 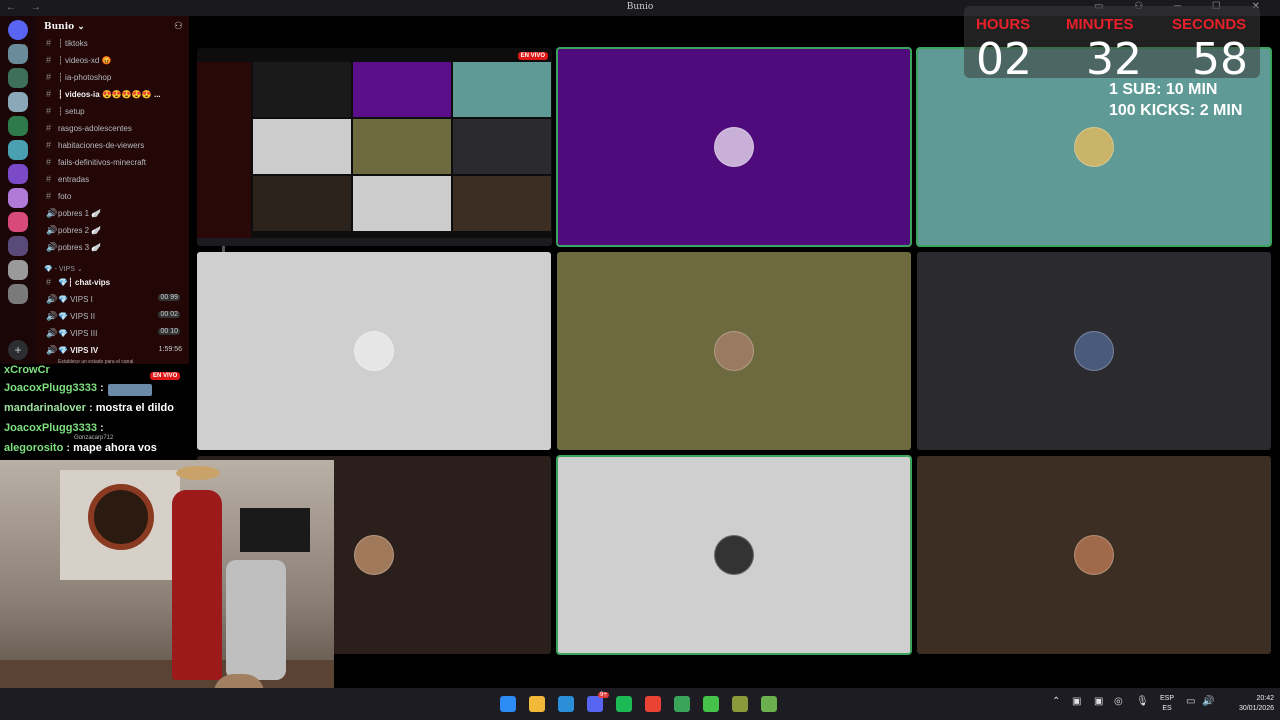 I want to click on channel-item: # ┆ setup, so click(x=111, y=112).